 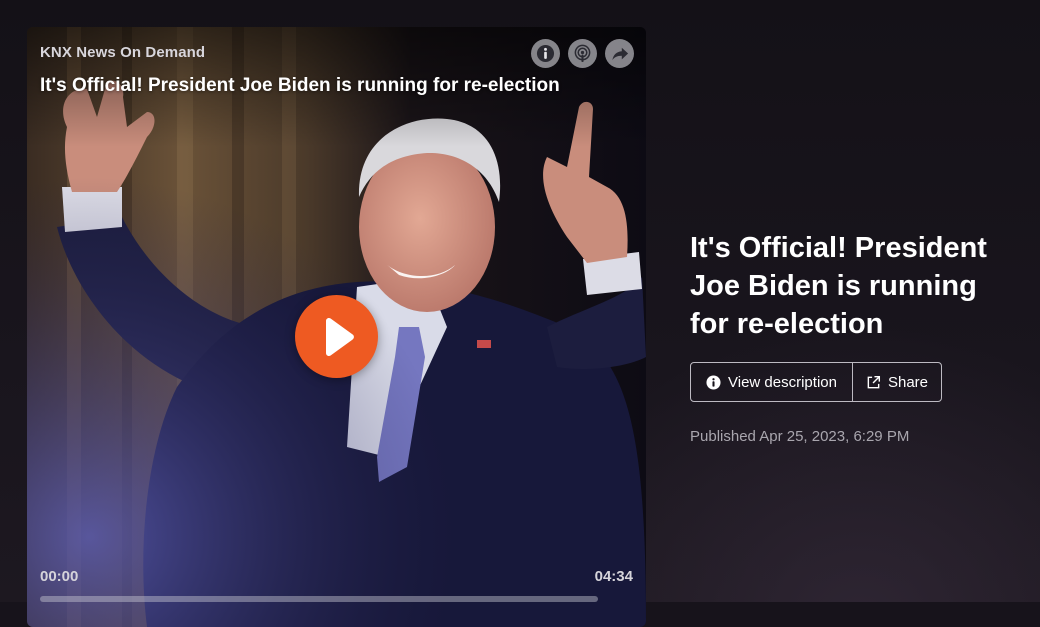 I want to click on share-arrow-icon, so click(x=619, y=53).